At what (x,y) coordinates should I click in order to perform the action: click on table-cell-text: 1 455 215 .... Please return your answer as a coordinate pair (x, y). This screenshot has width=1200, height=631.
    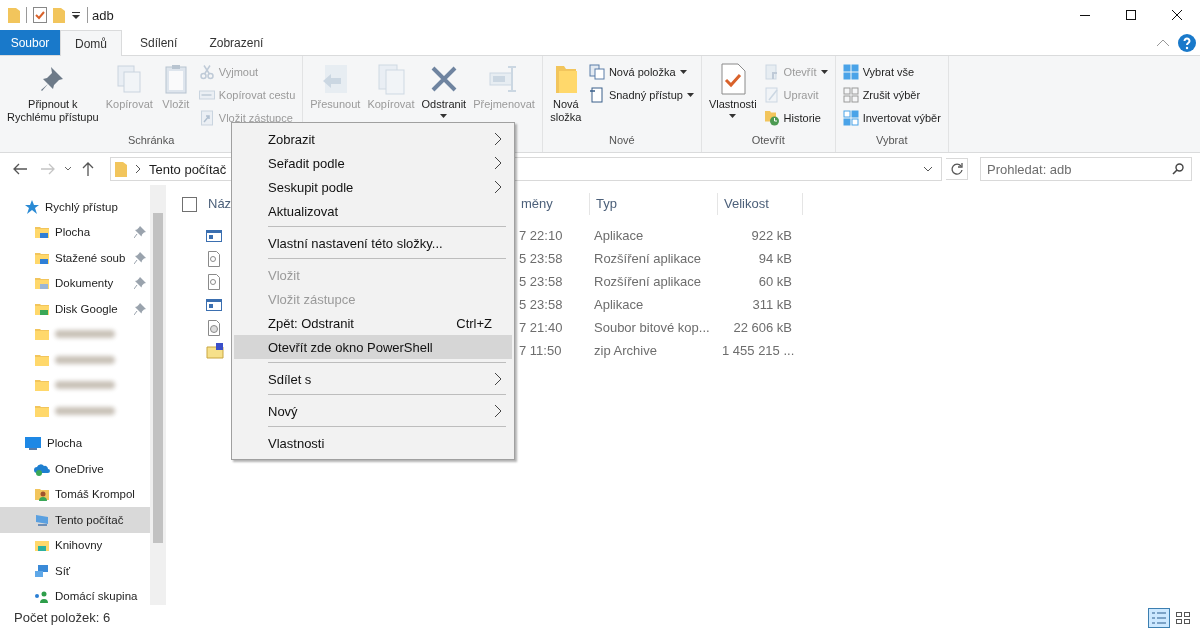
    Looking at the image, I should click on (758, 350).